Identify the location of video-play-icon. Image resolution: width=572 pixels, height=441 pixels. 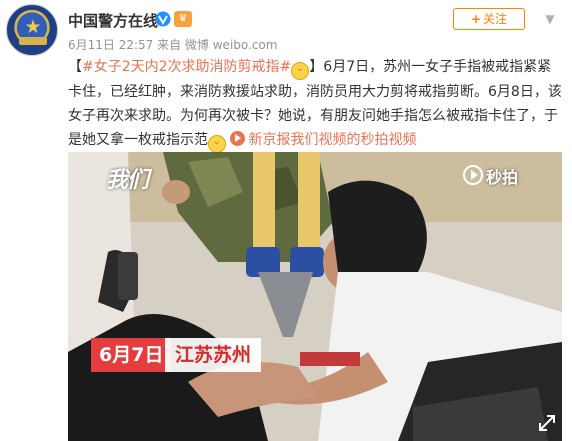
(238, 138).